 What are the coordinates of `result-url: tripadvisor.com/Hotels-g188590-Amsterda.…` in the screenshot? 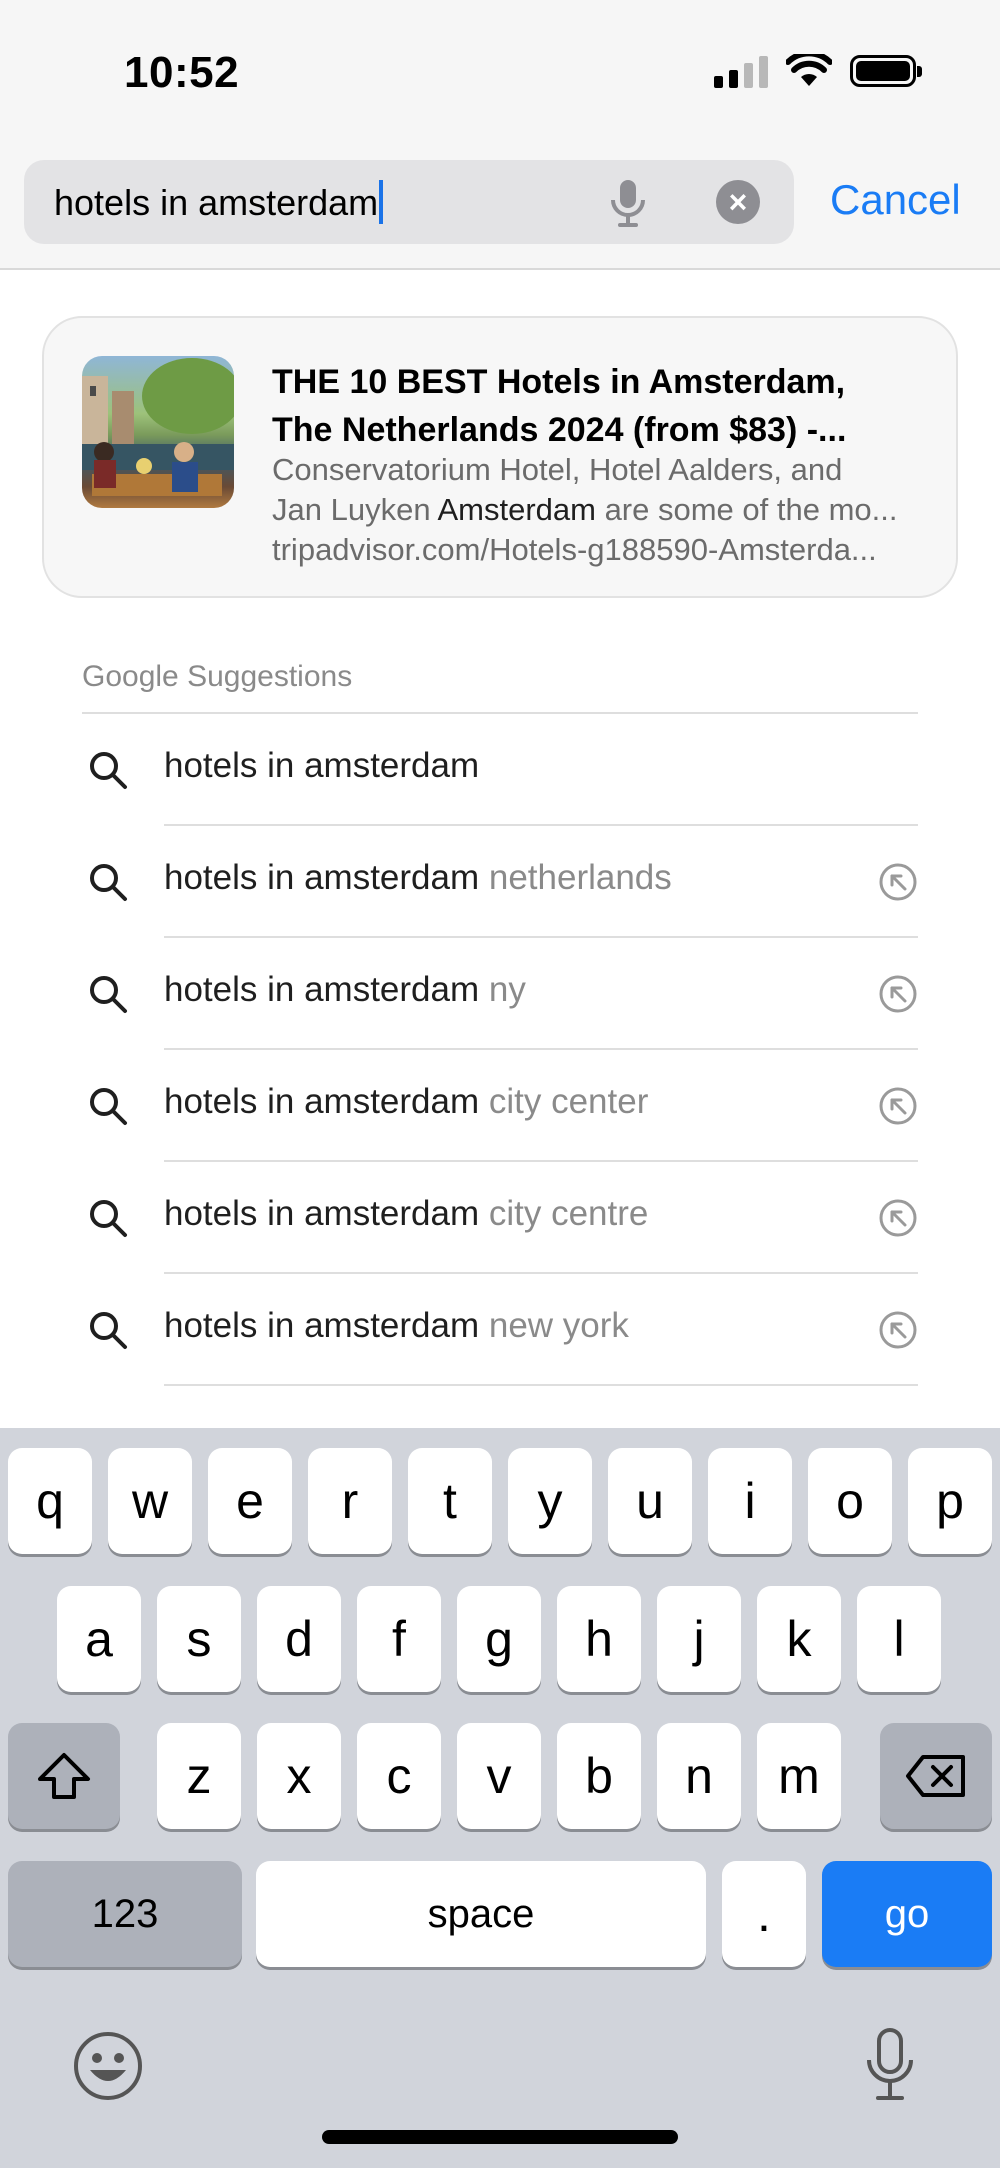 It's located at (574, 549).